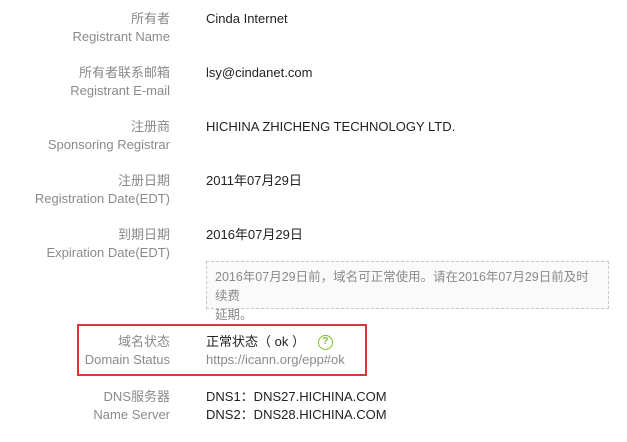  Describe the element at coordinates (143, 234) in the screenshot. I see `expiration-date-label-cn: 到期日期` at that location.